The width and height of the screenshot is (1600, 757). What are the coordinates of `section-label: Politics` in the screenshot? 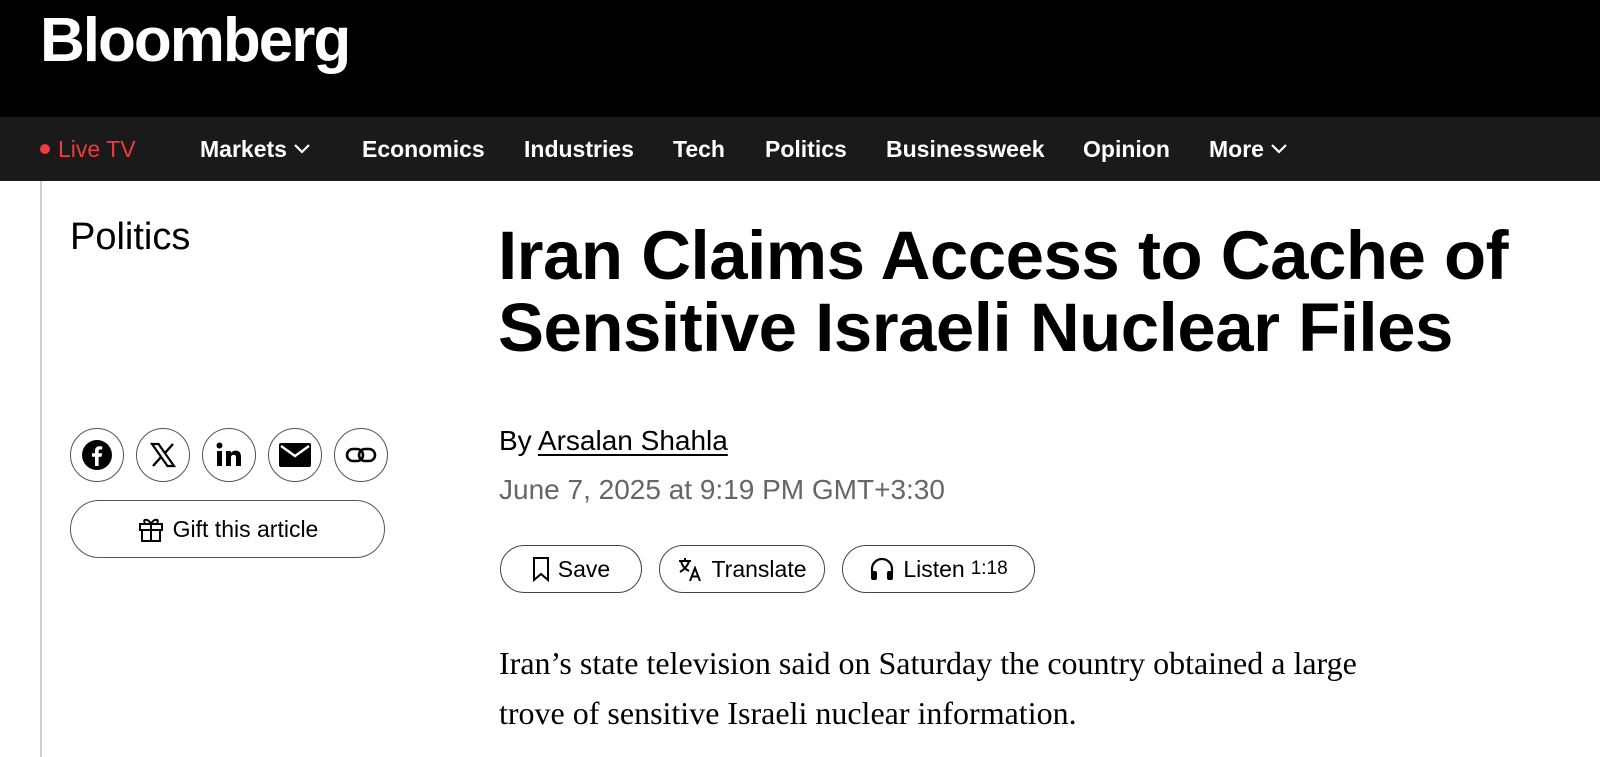 It's located at (130, 237).